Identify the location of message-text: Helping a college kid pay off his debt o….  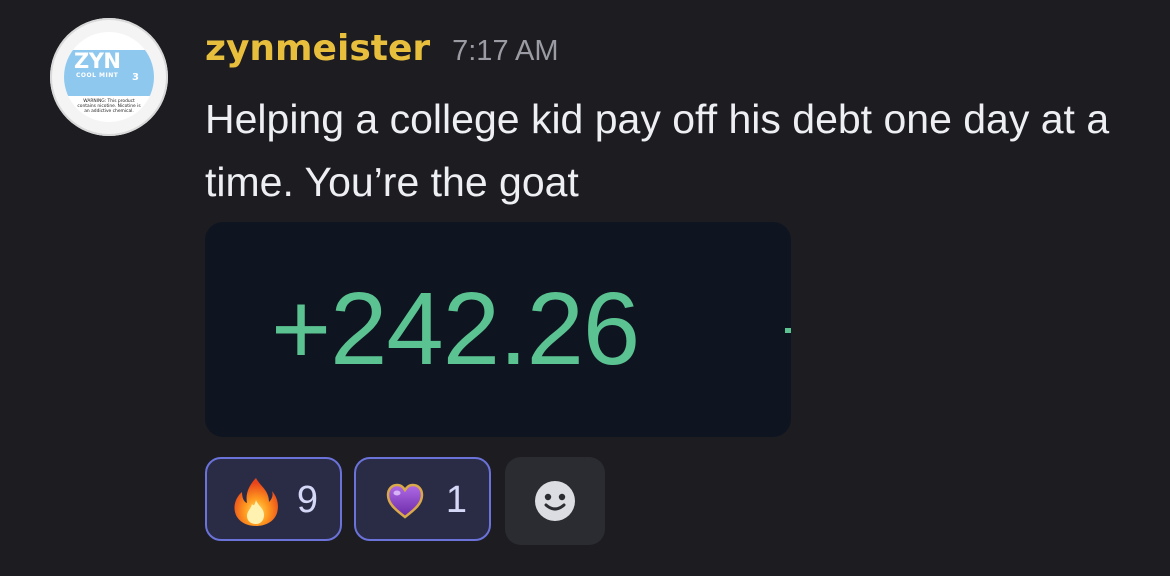
(657, 150).